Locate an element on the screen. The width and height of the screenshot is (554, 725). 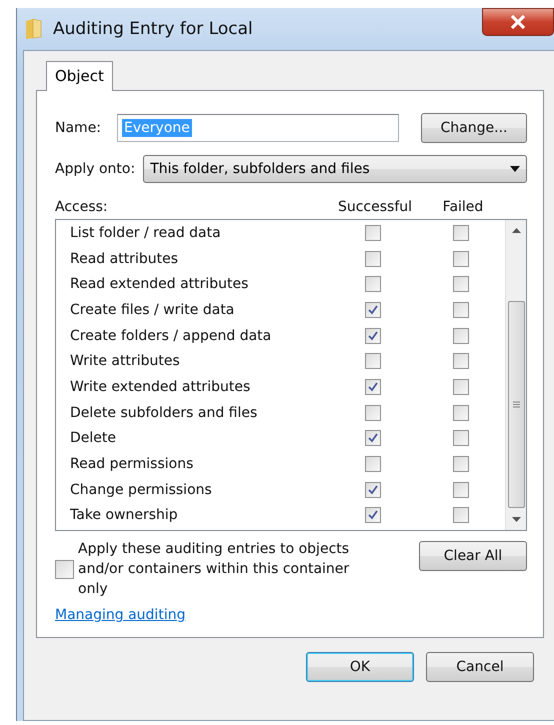
caret-icon is located at coordinates (515, 169).